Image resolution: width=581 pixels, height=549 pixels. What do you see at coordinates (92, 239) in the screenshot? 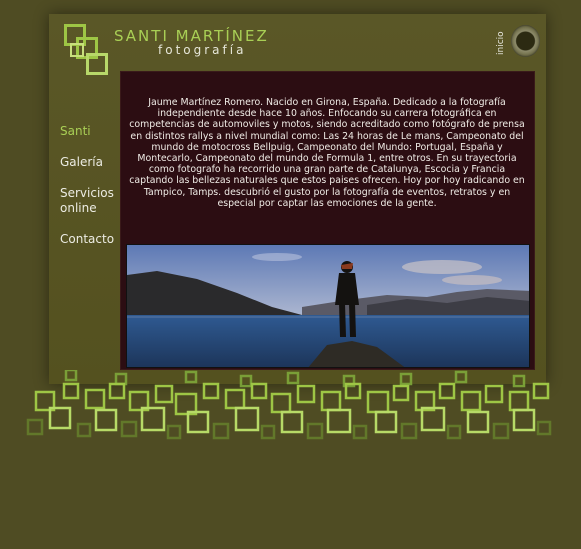
I see `nav-item-contacto: Contacto` at bounding box center [92, 239].